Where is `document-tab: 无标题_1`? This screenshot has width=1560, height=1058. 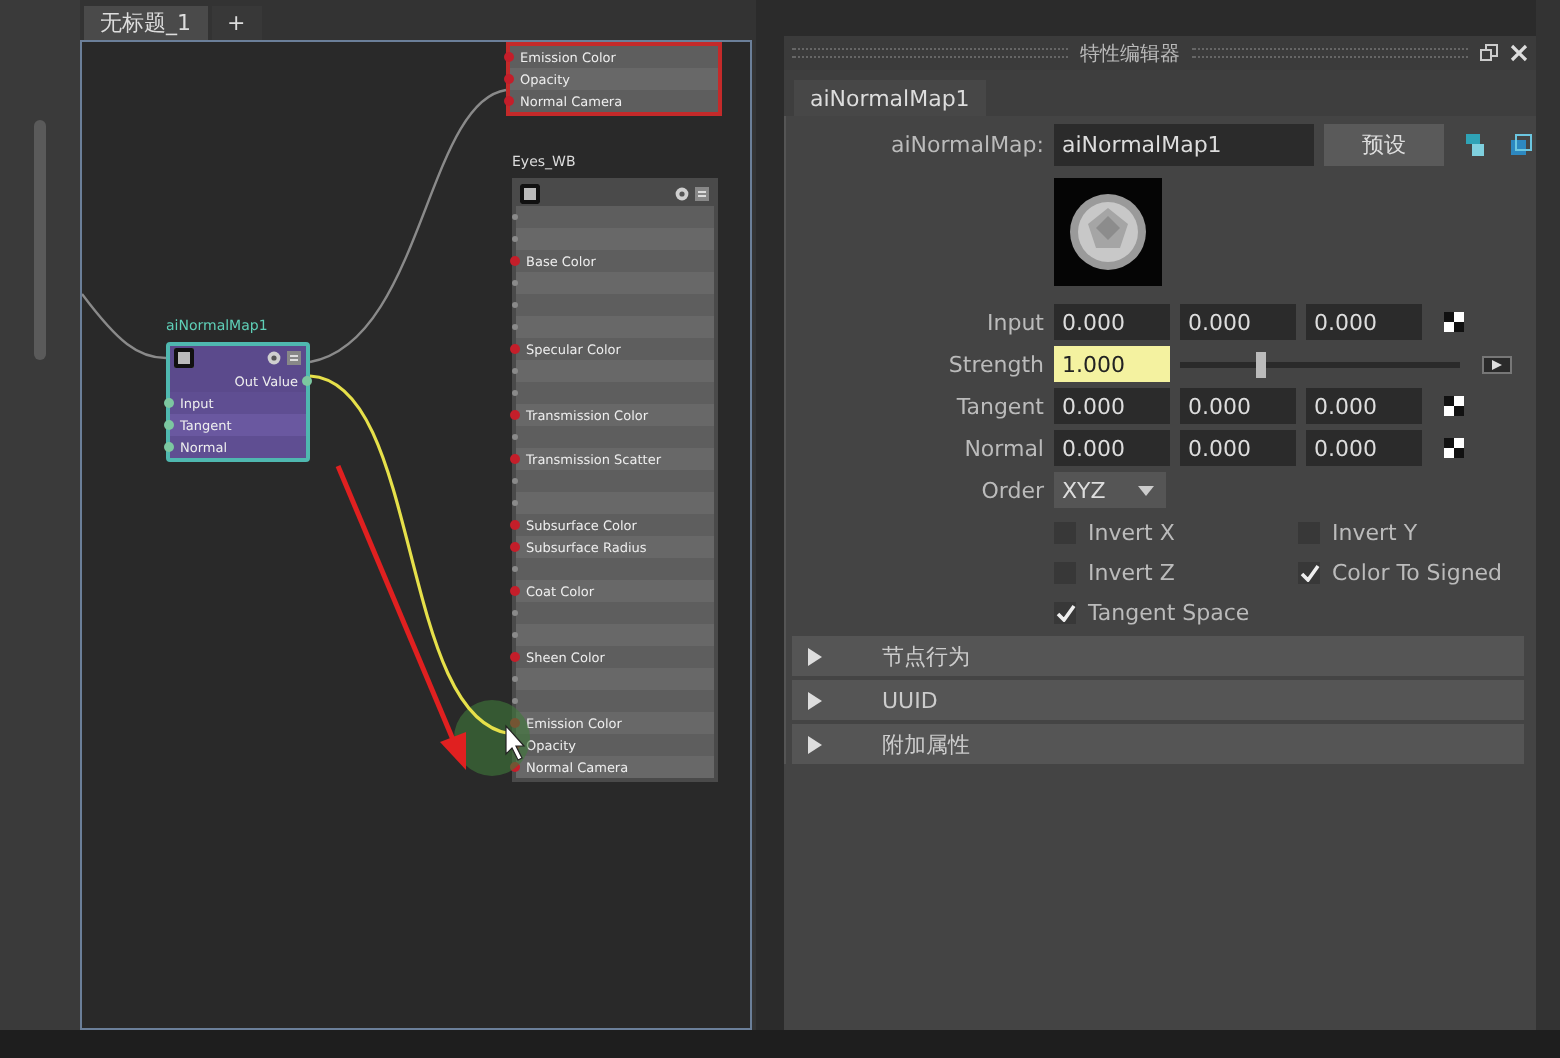 document-tab: 无标题_1 is located at coordinates (145, 23).